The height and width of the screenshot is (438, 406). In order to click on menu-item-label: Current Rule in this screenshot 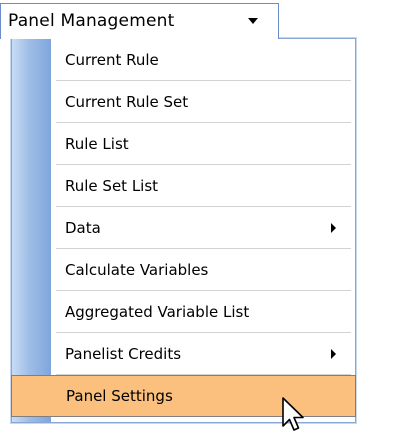, I will do `click(112, 60)`.